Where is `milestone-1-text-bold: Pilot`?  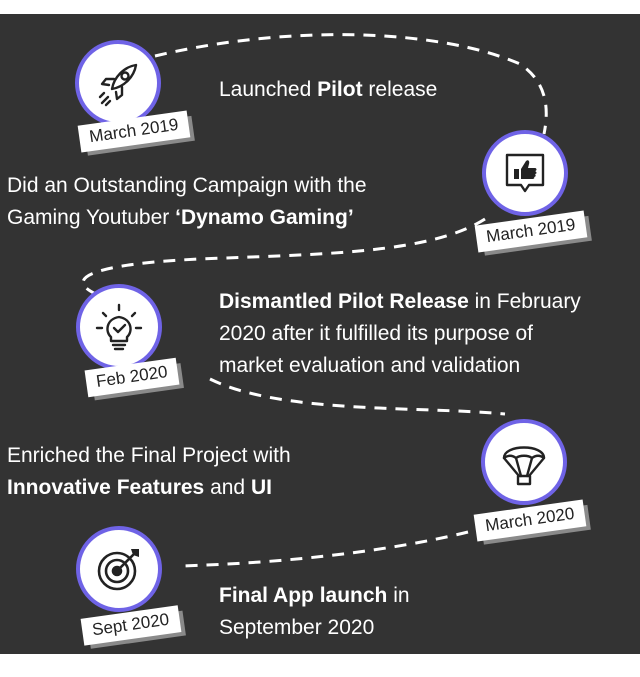
milestone-1-text-bold: Pilot is located at coordinates (340, 89).